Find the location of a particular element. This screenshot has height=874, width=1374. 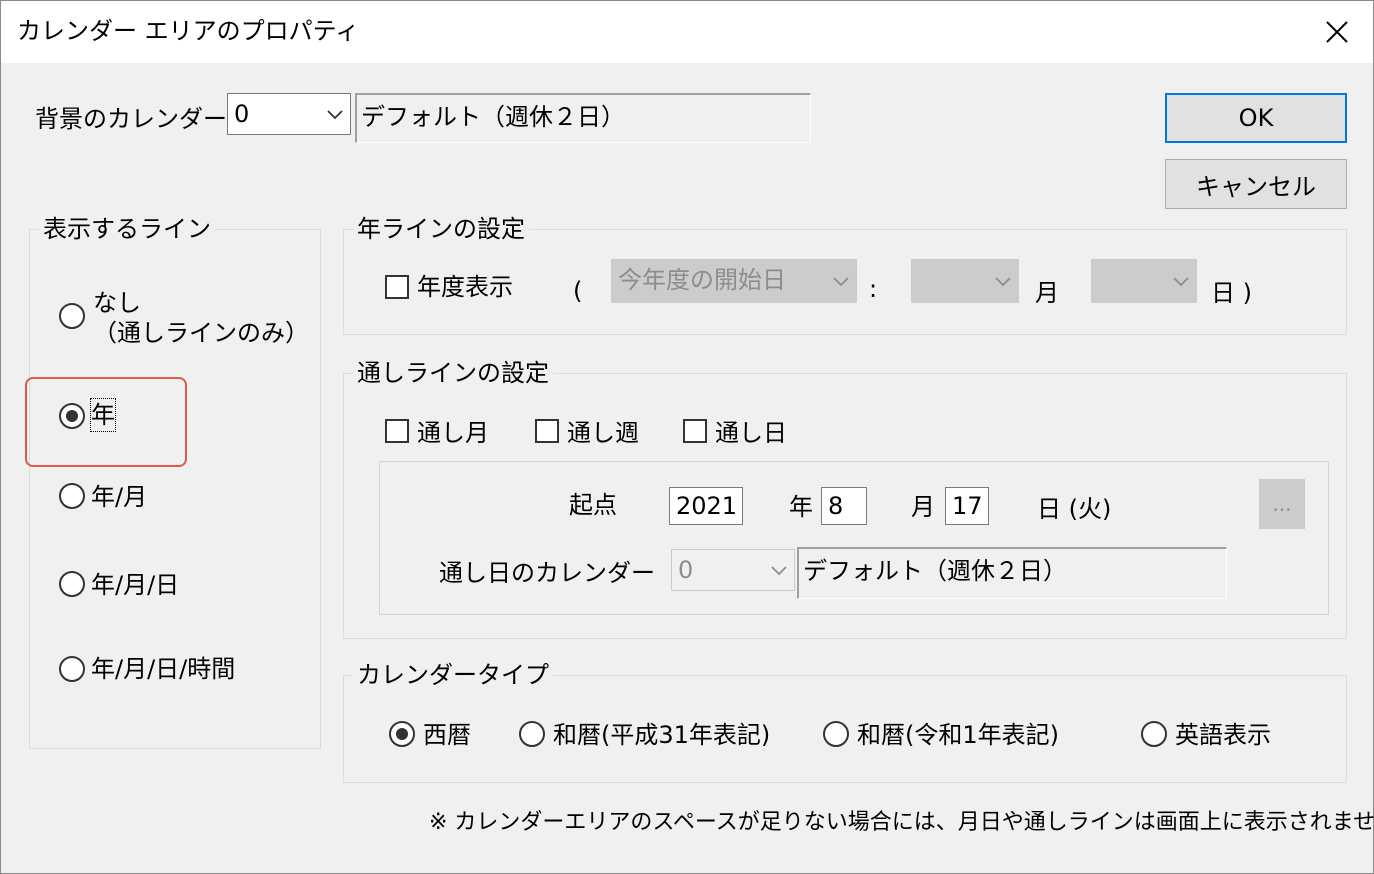

background-calendar-label: 背景のカレンダー is located at coordinates (131, 119).